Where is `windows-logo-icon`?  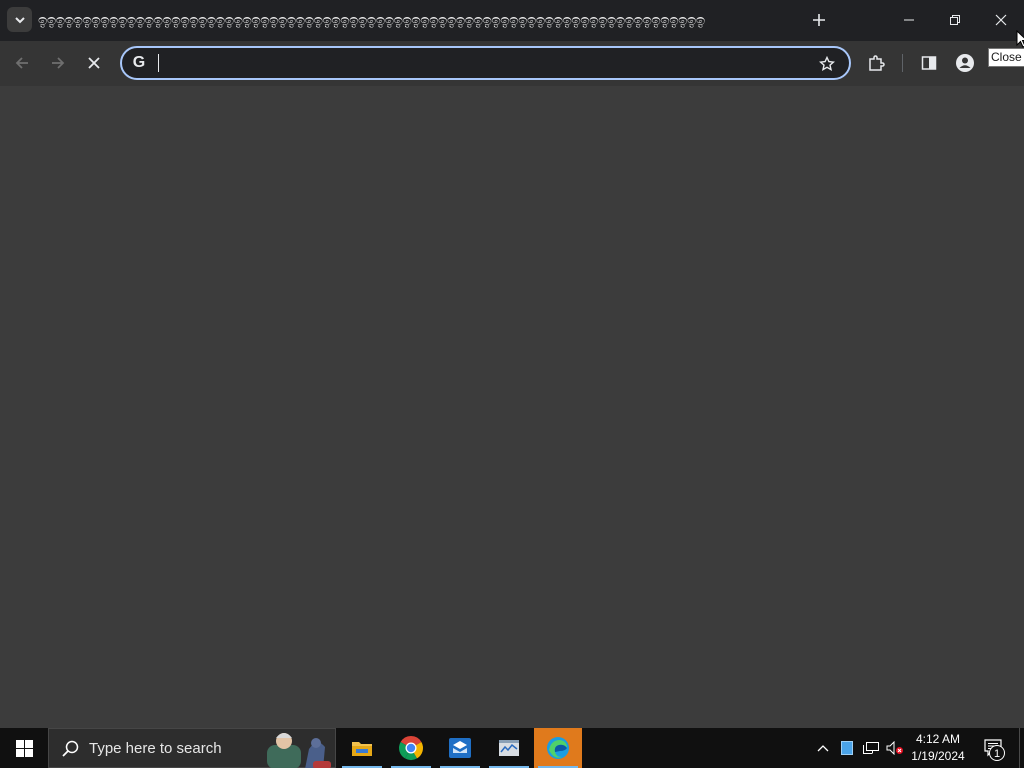 windows-logo-icon is located at coordinates (24, 748).